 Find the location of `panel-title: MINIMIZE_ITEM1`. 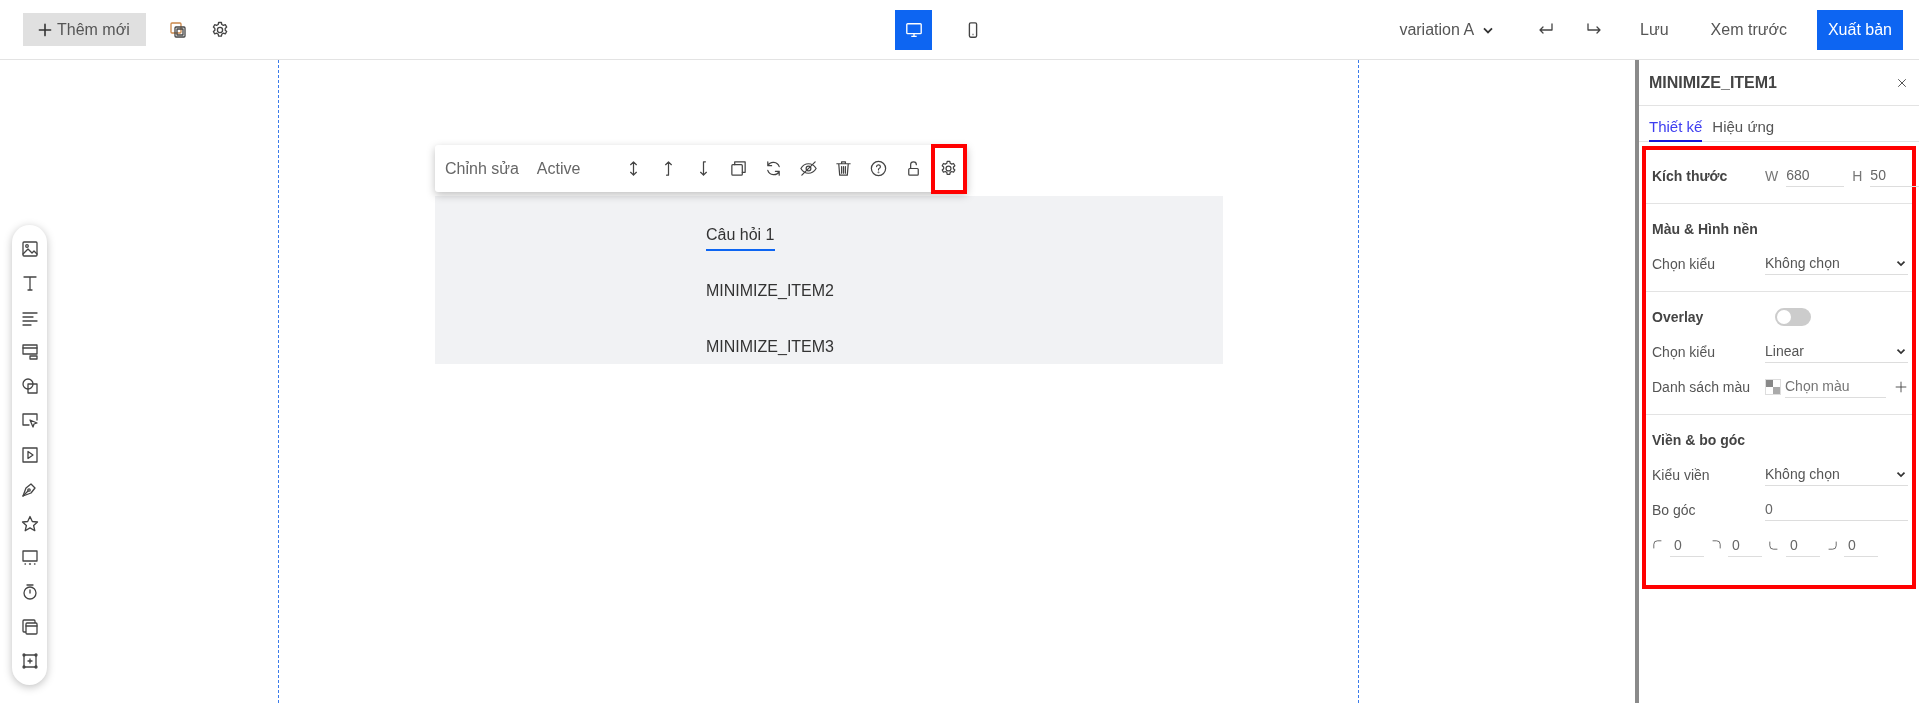

panel-title: MINIMIZE_ITEM1 is located at coordinates (1713, 82).